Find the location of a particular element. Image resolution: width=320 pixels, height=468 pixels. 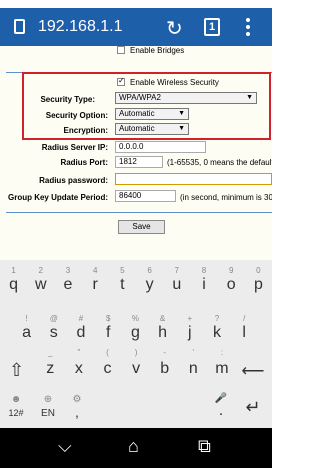

page-icon is located at coordinates (19, 26).